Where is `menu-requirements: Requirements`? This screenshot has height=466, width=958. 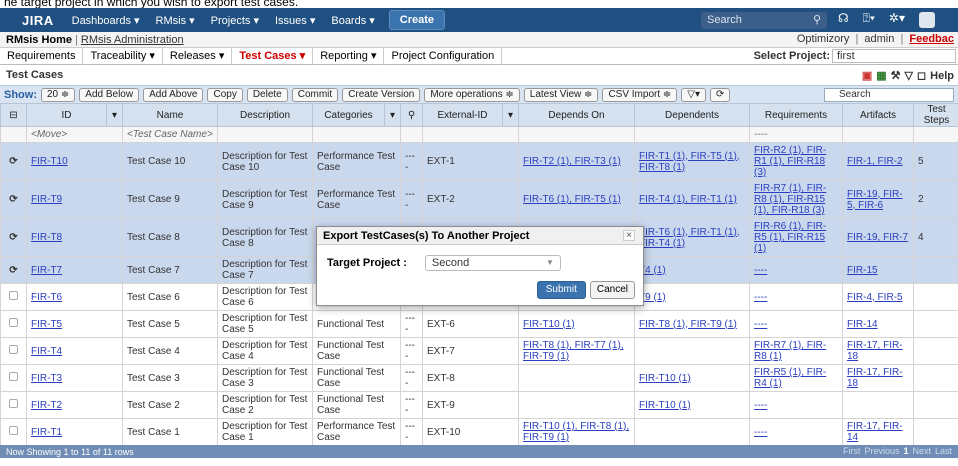 menu-requirements: Requirements is located at coordinates (42, 56).